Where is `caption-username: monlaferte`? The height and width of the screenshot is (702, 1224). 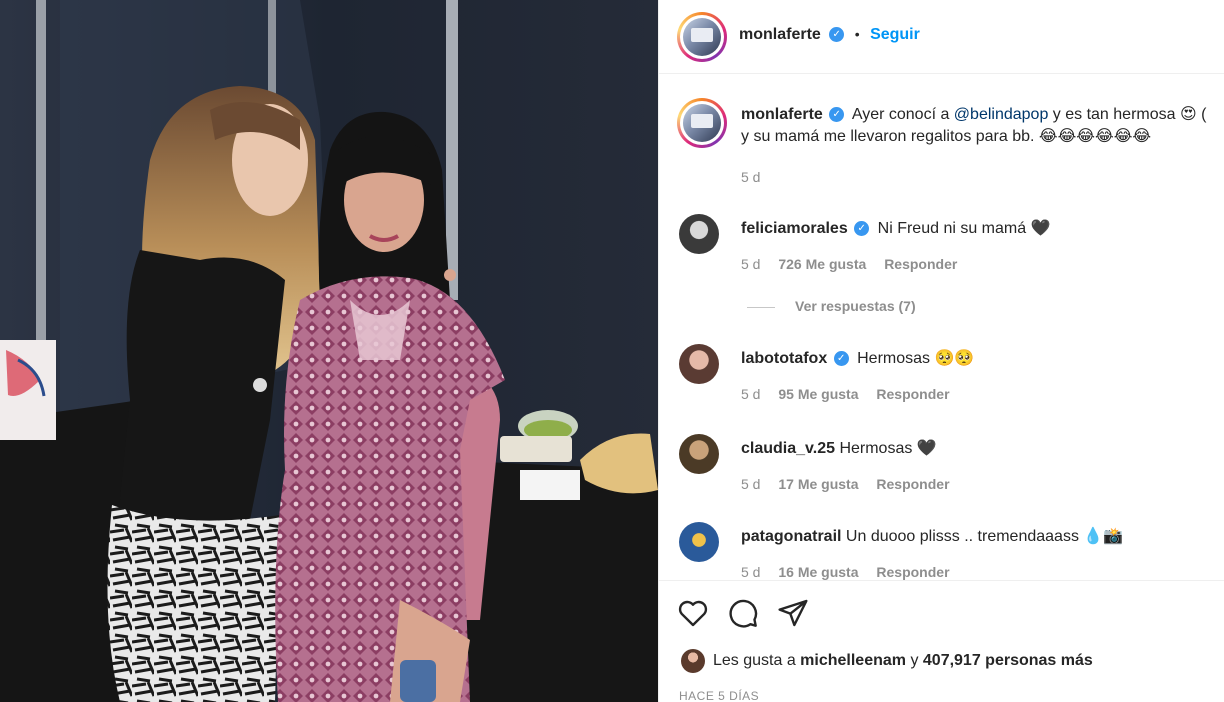
caption-username: monlaferte is located at coordinates (782, 114).